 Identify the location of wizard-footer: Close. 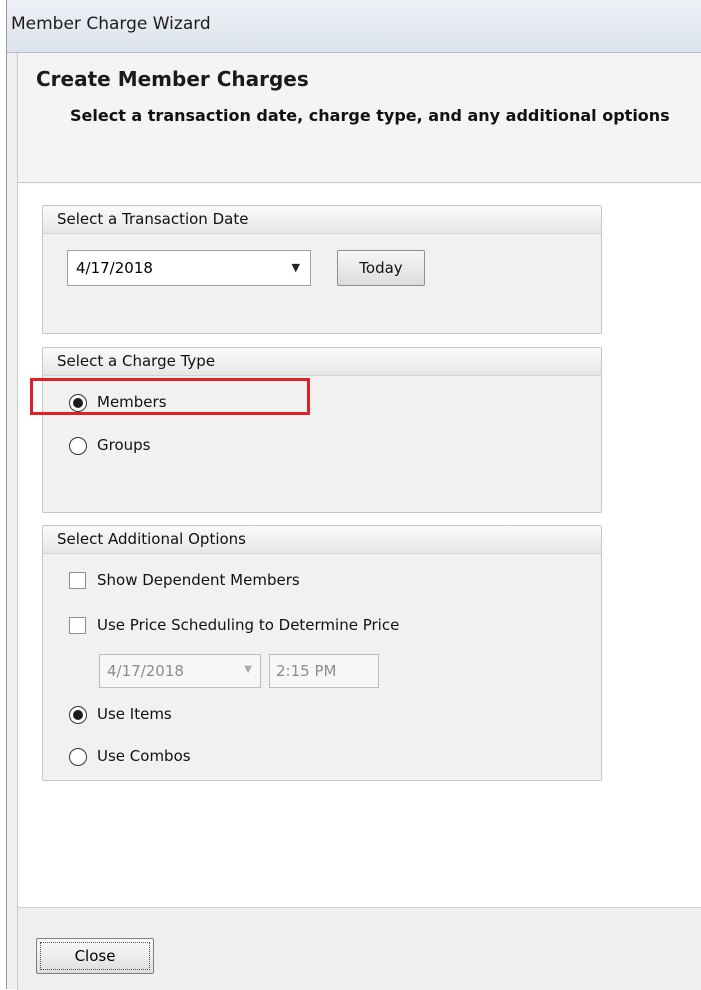
(359, 948).